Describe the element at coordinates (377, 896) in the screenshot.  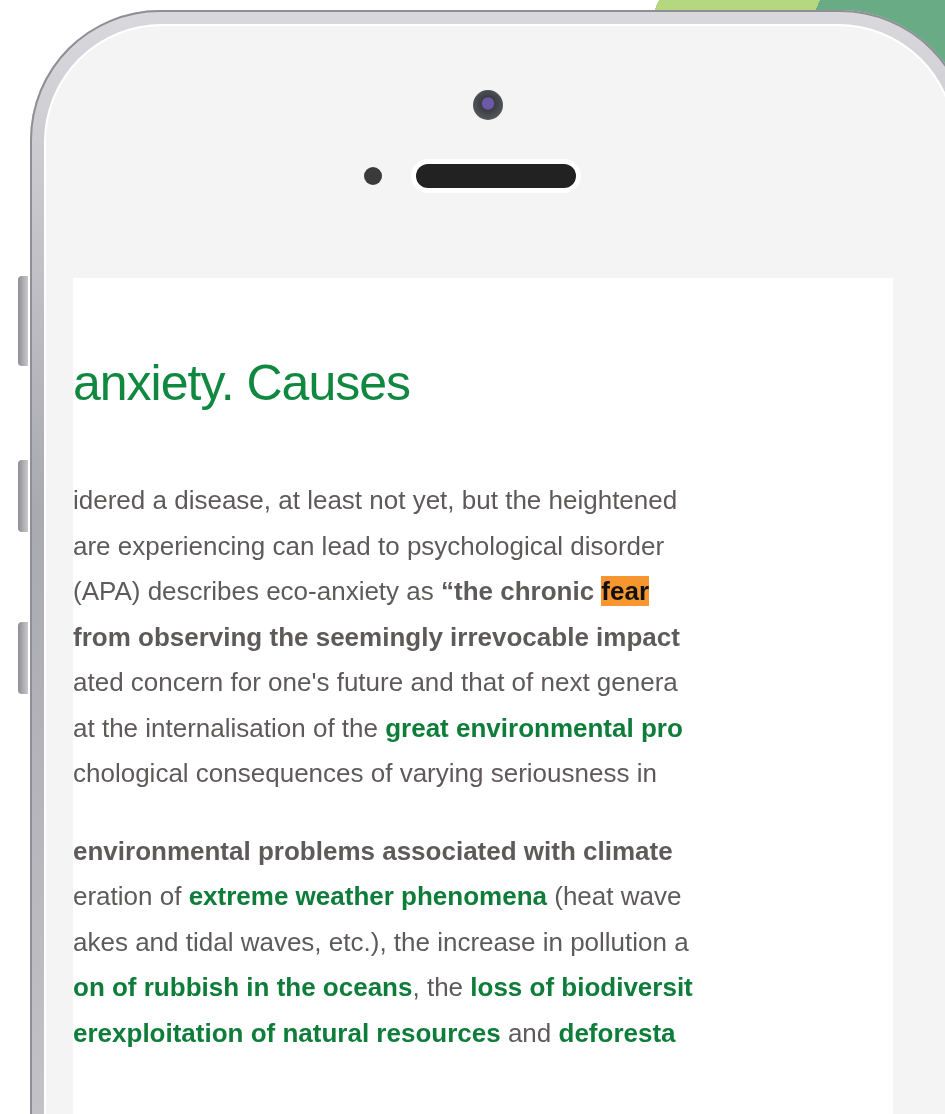
I see `text-line: eration of extreme weather phenomena (heat wave` at that location.